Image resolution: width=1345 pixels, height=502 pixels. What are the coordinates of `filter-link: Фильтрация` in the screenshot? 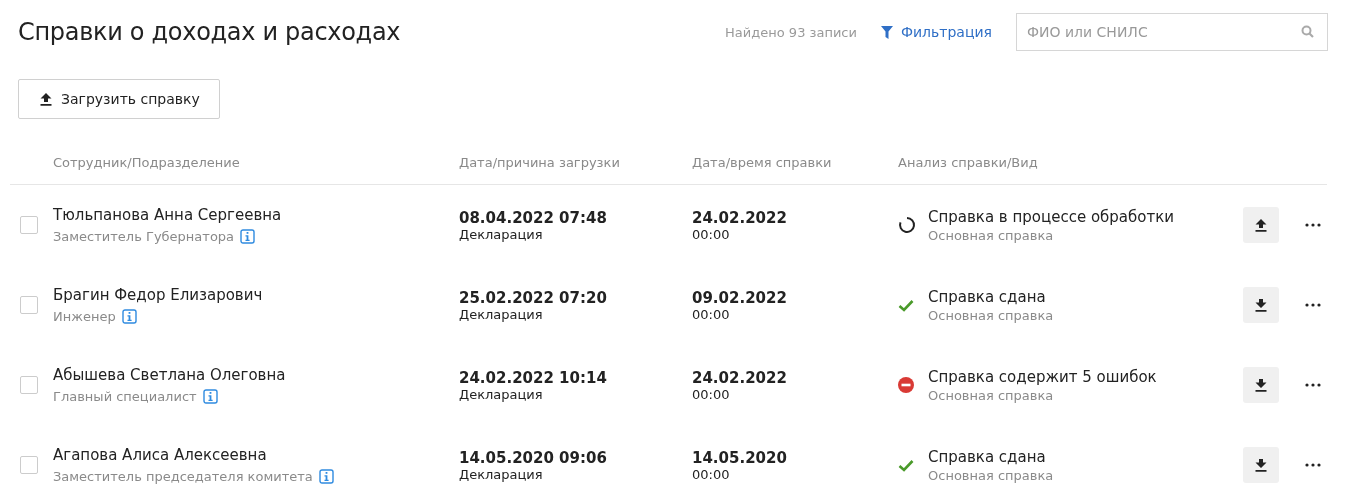 It's located at (936, 32).